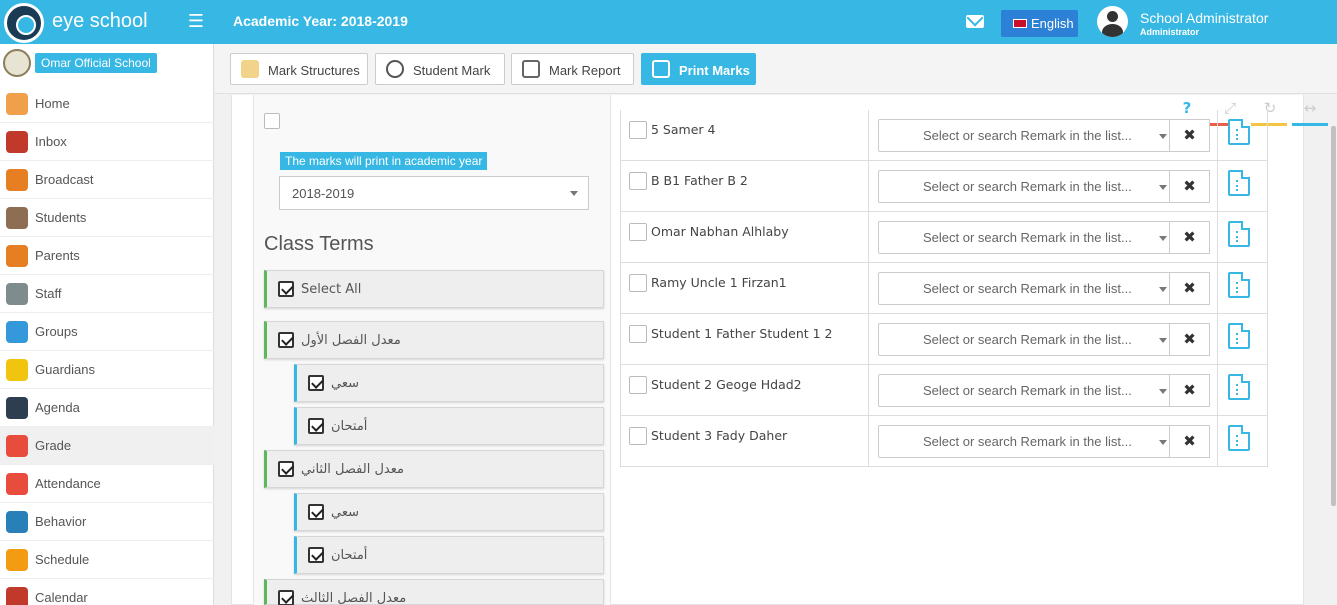  Describe the element at coordinates (62, 559) in the screenshot. I see `sidebar-item-label: Schedule` at that location.